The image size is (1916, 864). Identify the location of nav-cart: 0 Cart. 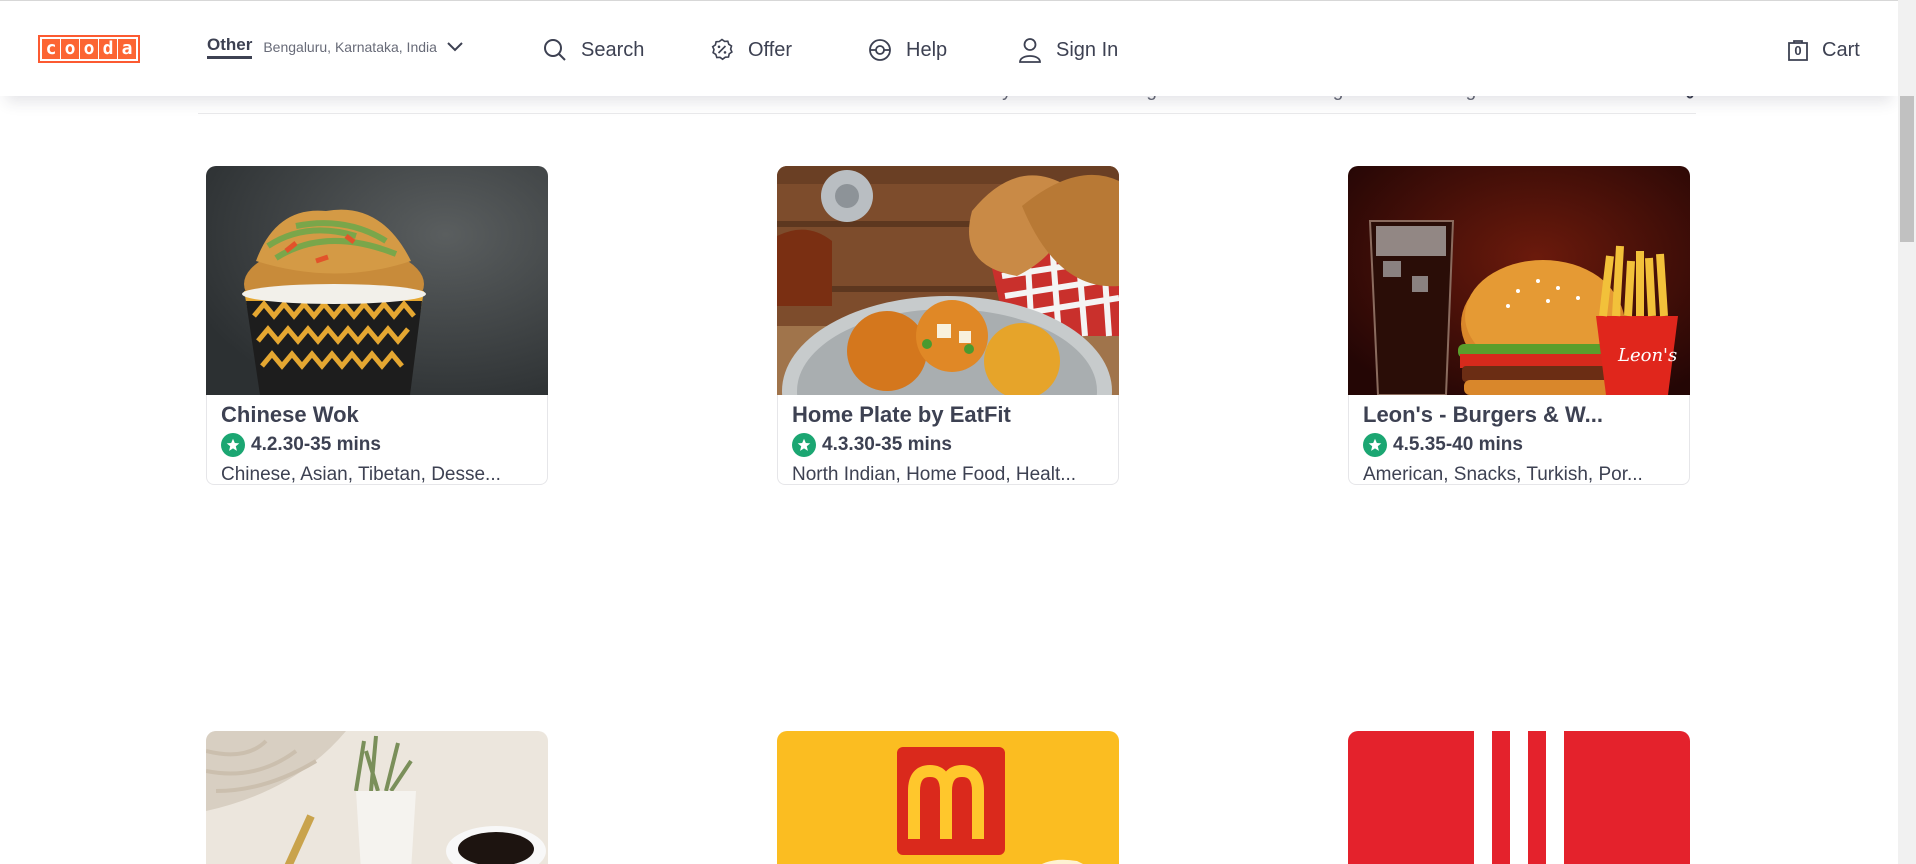
(1823, 50).